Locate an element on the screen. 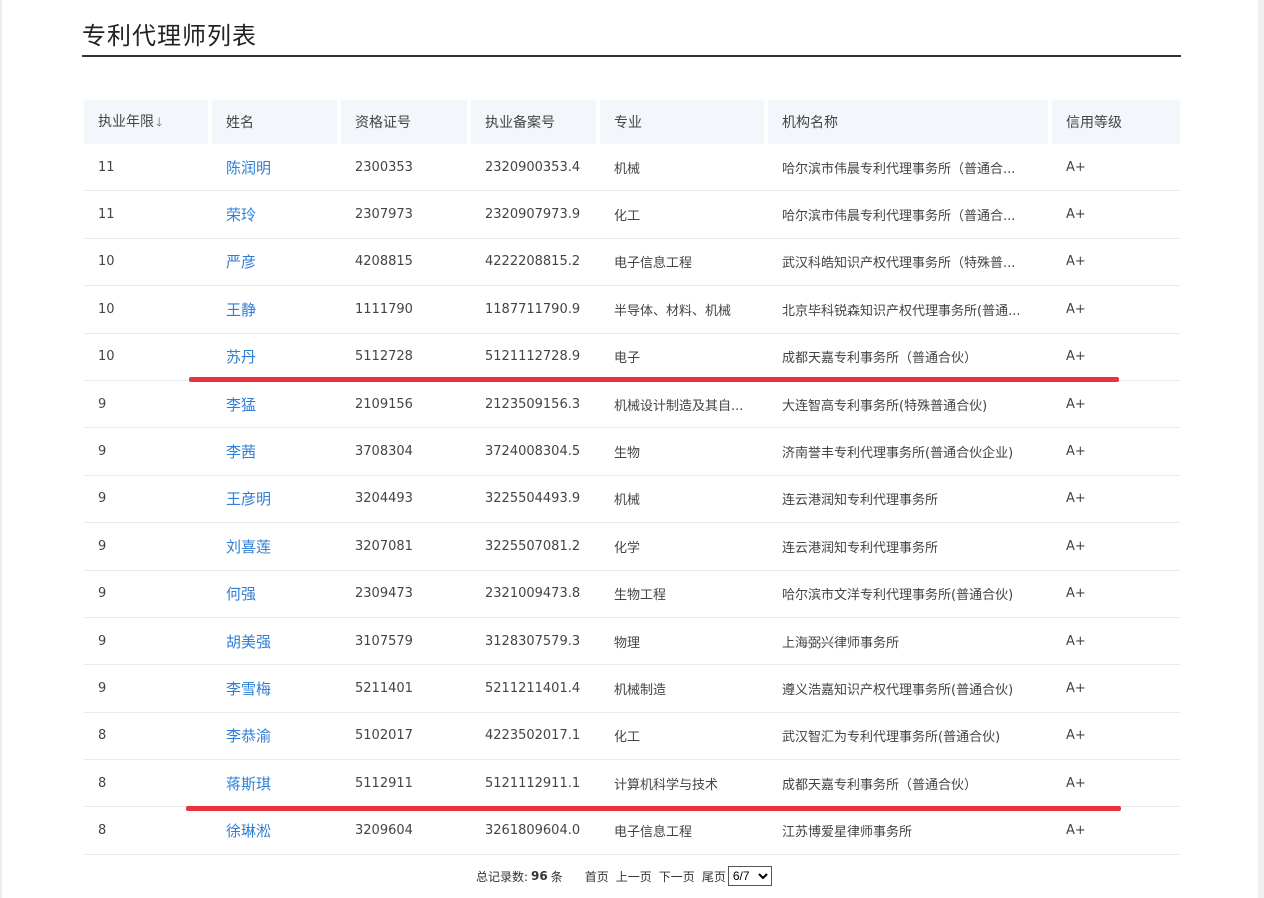 The width and height of the screenshot is (1264, 898). cell-major: 半导体、材料、机械 is located at coordinates (684, 310).